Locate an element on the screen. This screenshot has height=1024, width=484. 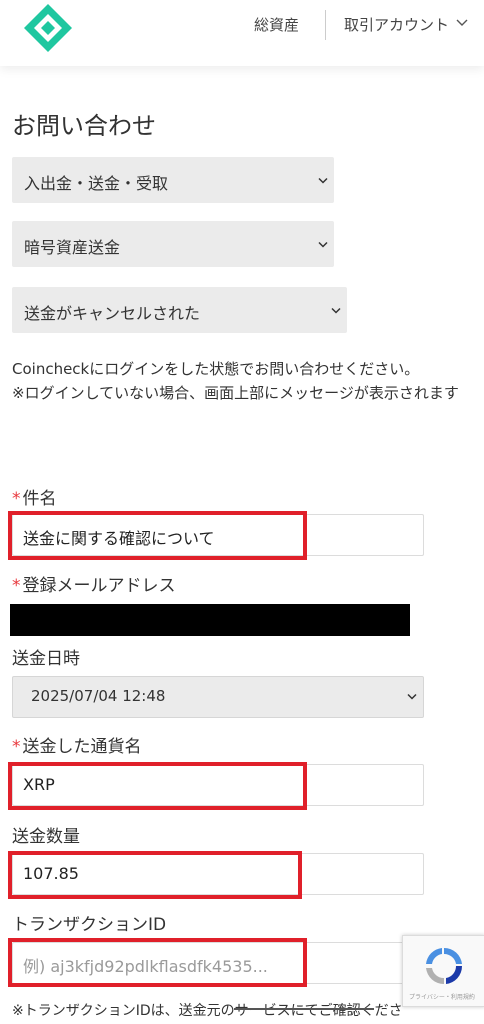
nav-divider is located at coordinates (325, 25).